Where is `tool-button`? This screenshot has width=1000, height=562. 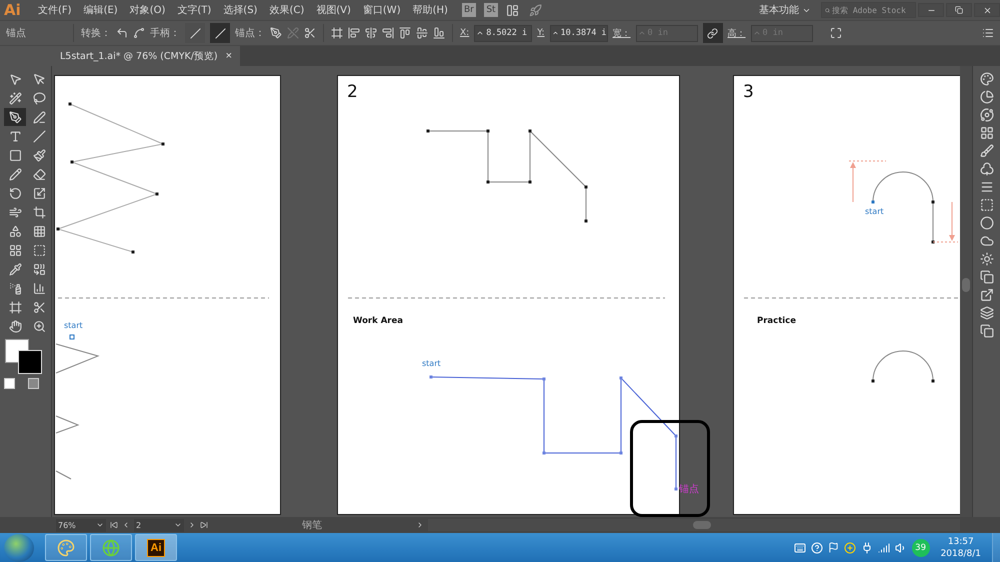
tool-button is located at coordinates (15, 117).